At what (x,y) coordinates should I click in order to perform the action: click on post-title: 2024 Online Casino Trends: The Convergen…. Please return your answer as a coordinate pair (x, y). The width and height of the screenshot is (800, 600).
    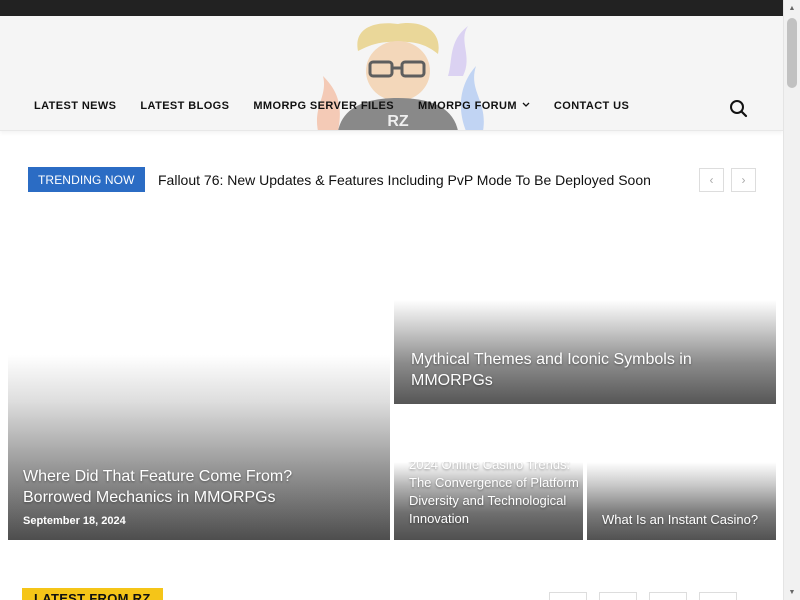
    Looking at the image, I should click on (494, 494).